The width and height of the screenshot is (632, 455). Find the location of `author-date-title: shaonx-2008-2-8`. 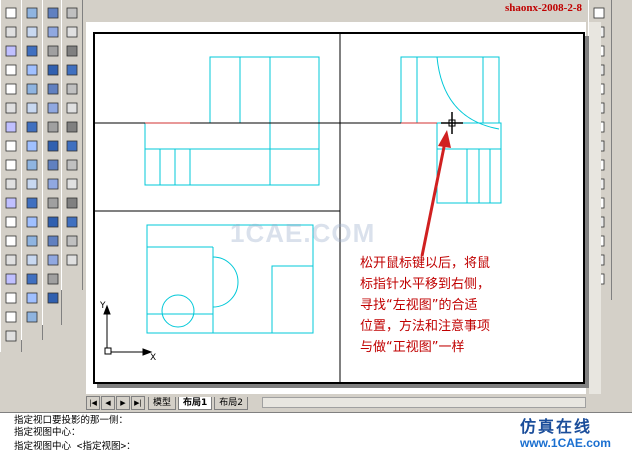

author-date-title: shaonx-2008-2-8 is located at coordinates (544, 8).